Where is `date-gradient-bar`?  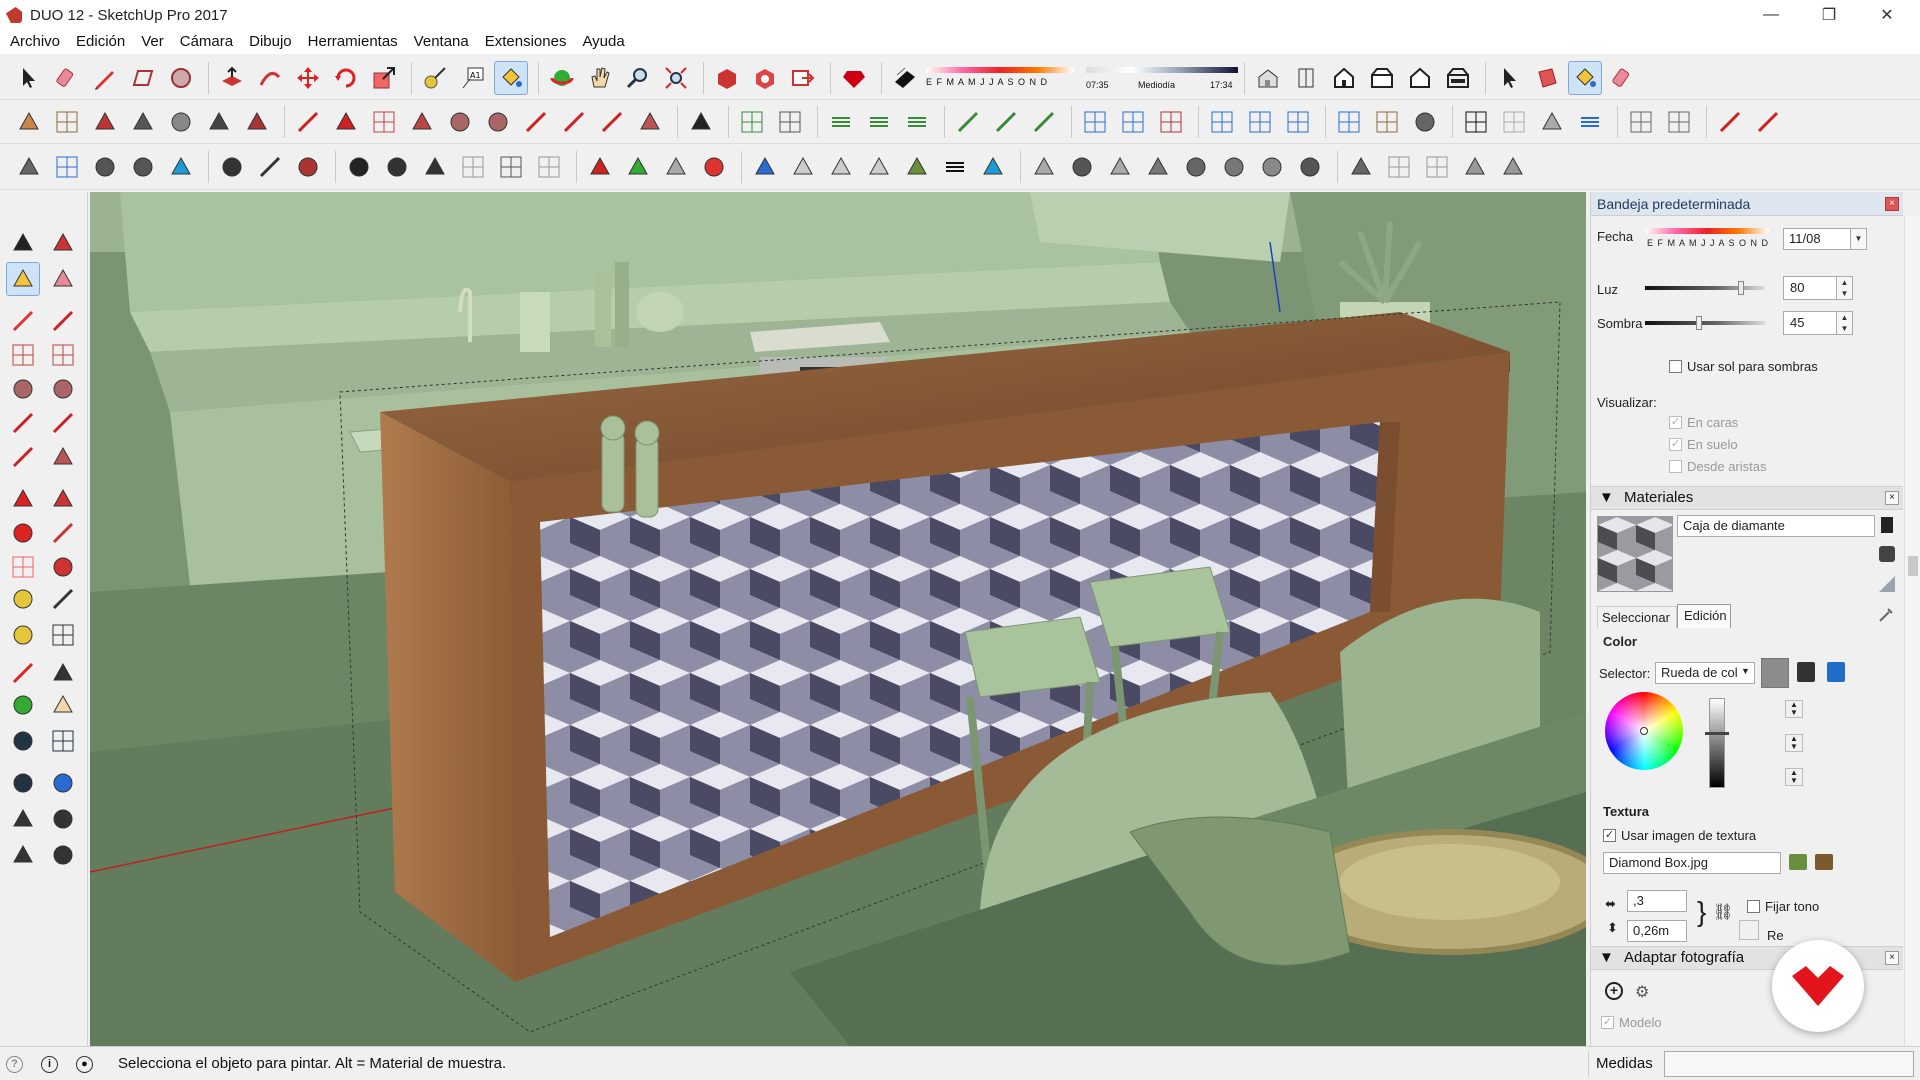
date-gradient-bar is located at coordinates (1707, 231).